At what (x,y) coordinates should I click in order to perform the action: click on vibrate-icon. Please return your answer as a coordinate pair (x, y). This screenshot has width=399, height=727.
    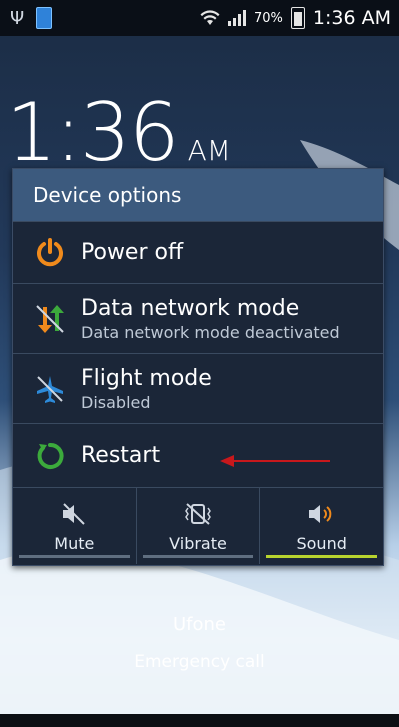
    Looking at the image, I should click on (198, 514).